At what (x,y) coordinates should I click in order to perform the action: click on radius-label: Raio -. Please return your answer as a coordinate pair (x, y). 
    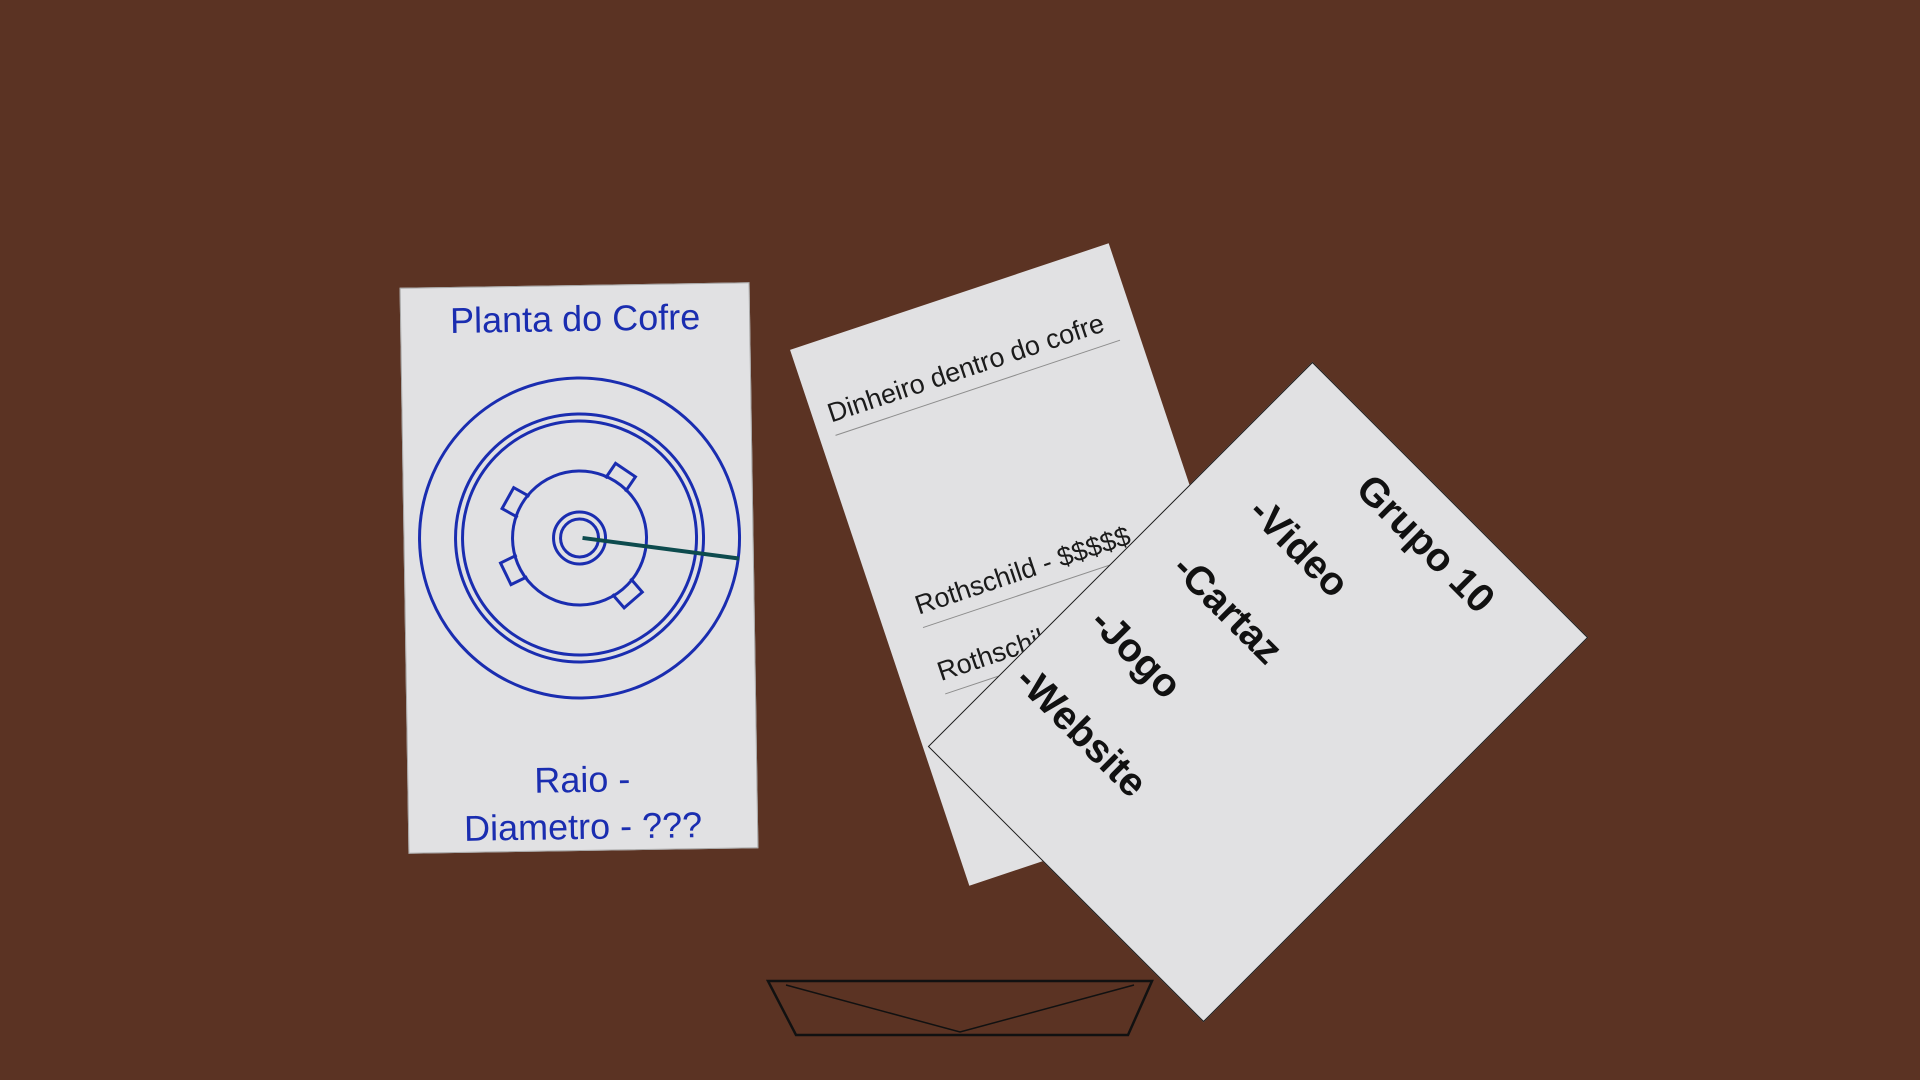
    Looking at the image, I should click on (582, 779).